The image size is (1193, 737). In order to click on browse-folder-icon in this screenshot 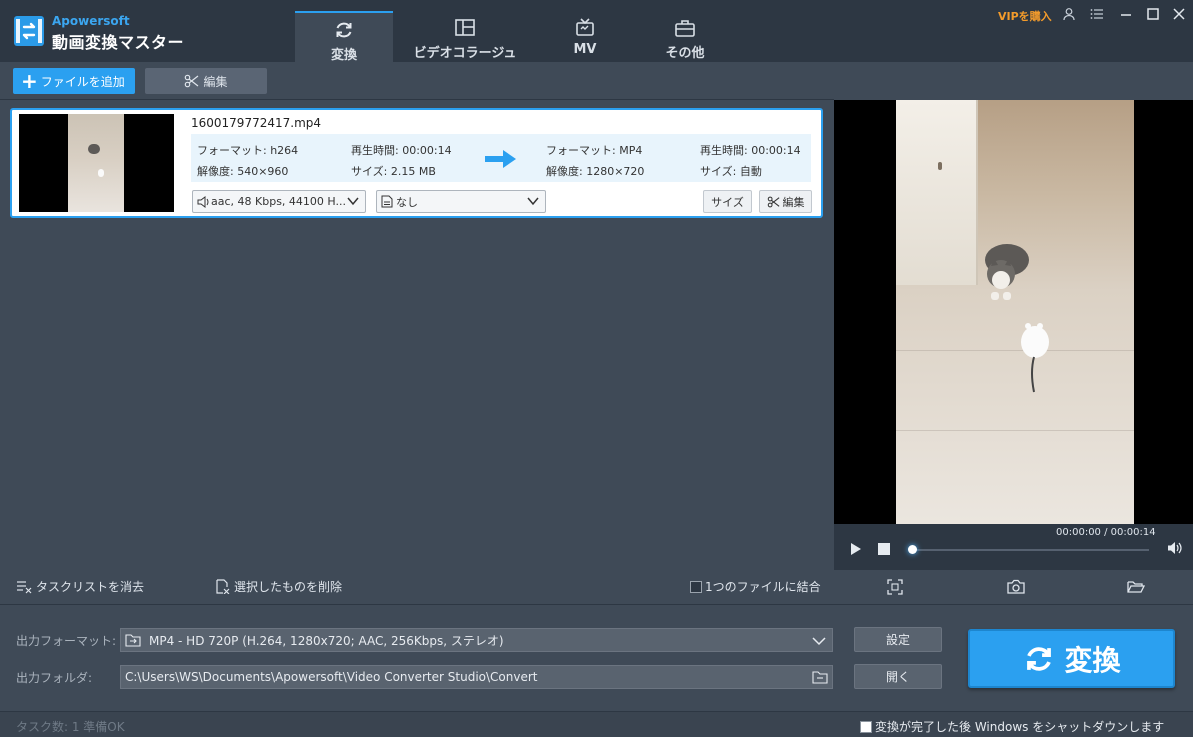, I will do `click(820, 677)`.